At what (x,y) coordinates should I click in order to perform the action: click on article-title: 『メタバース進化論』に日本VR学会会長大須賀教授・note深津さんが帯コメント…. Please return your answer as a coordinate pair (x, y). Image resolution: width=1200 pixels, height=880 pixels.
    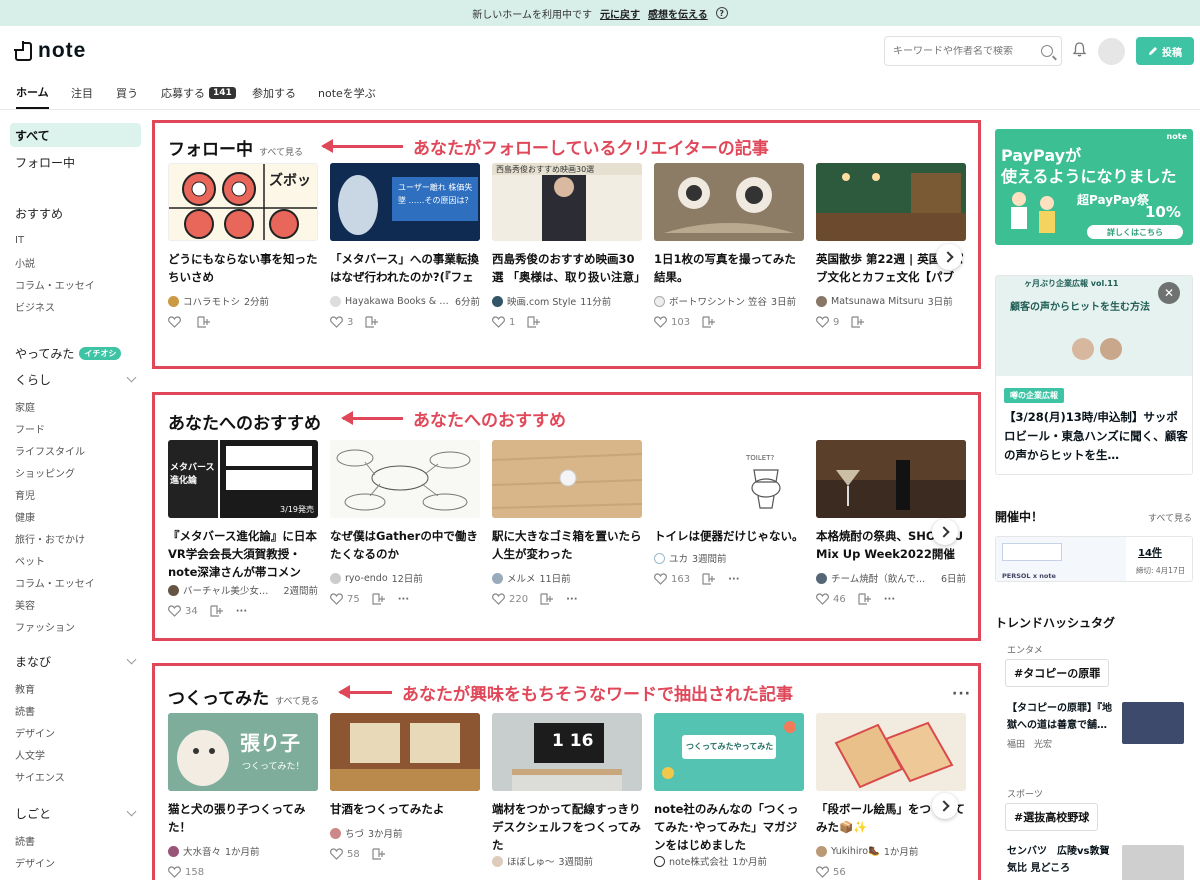
    Looking at the image, I should click on (243, 554).